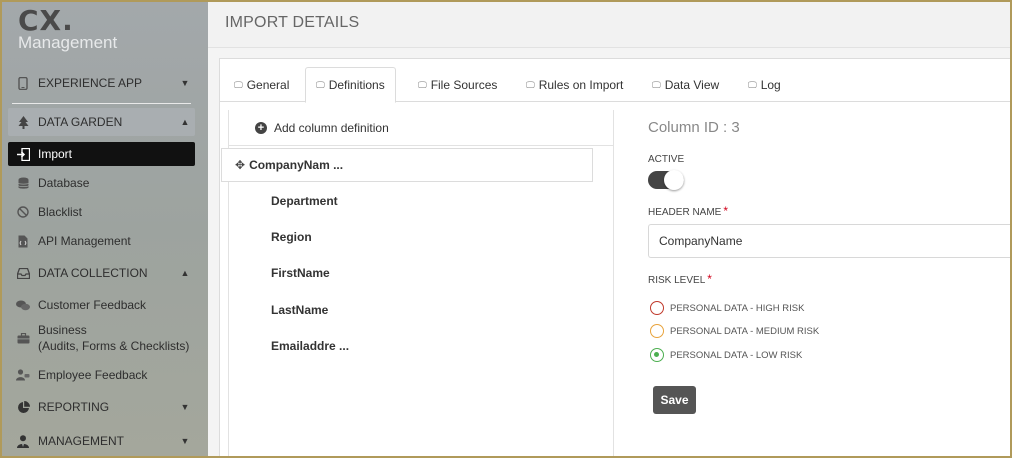 This screenshot has width=1012, height=458. Describe the element at coordinates (23, 122) in the screenshot. I see `tree-icon` at that location.